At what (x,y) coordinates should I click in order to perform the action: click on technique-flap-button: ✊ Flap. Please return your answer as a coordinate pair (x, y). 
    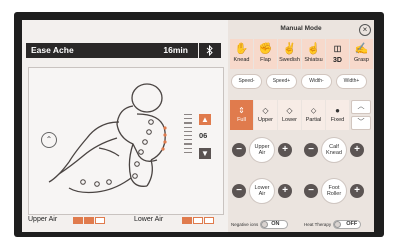
    Looking at the image, I should click on (265, 54).